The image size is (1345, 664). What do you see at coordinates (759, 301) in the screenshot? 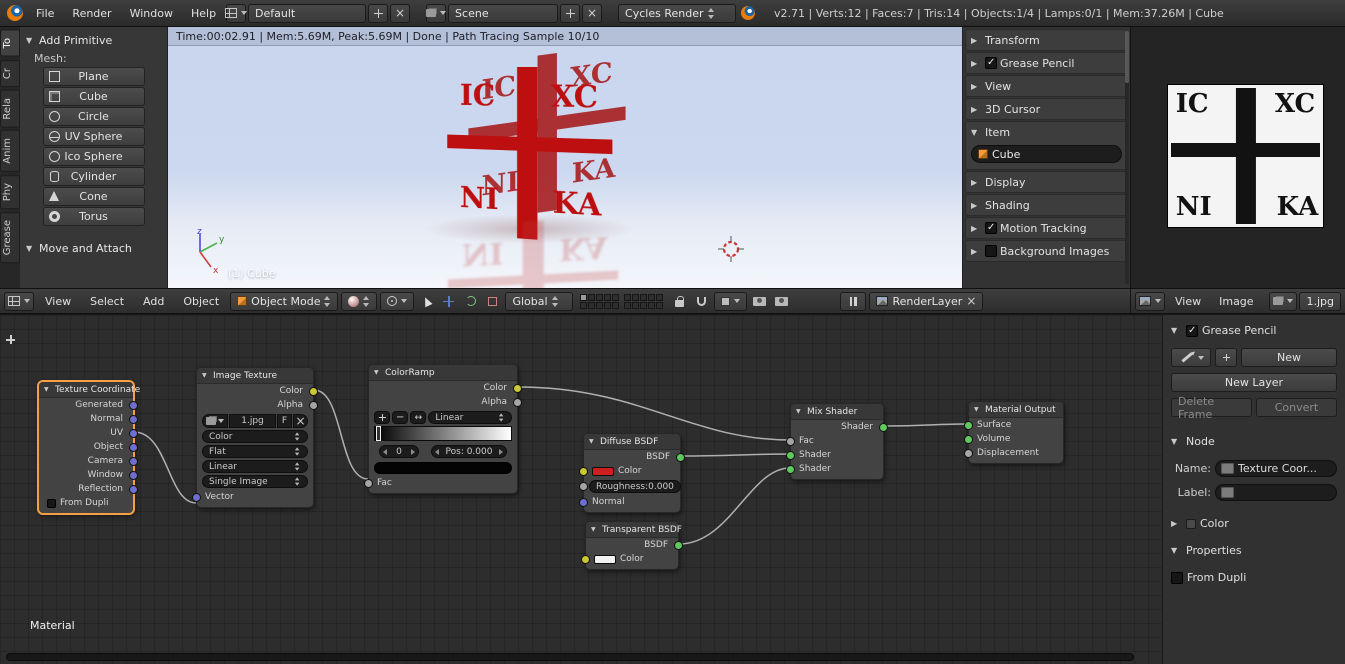
I see `opengl-render-button` at bounding box center [759, 301].